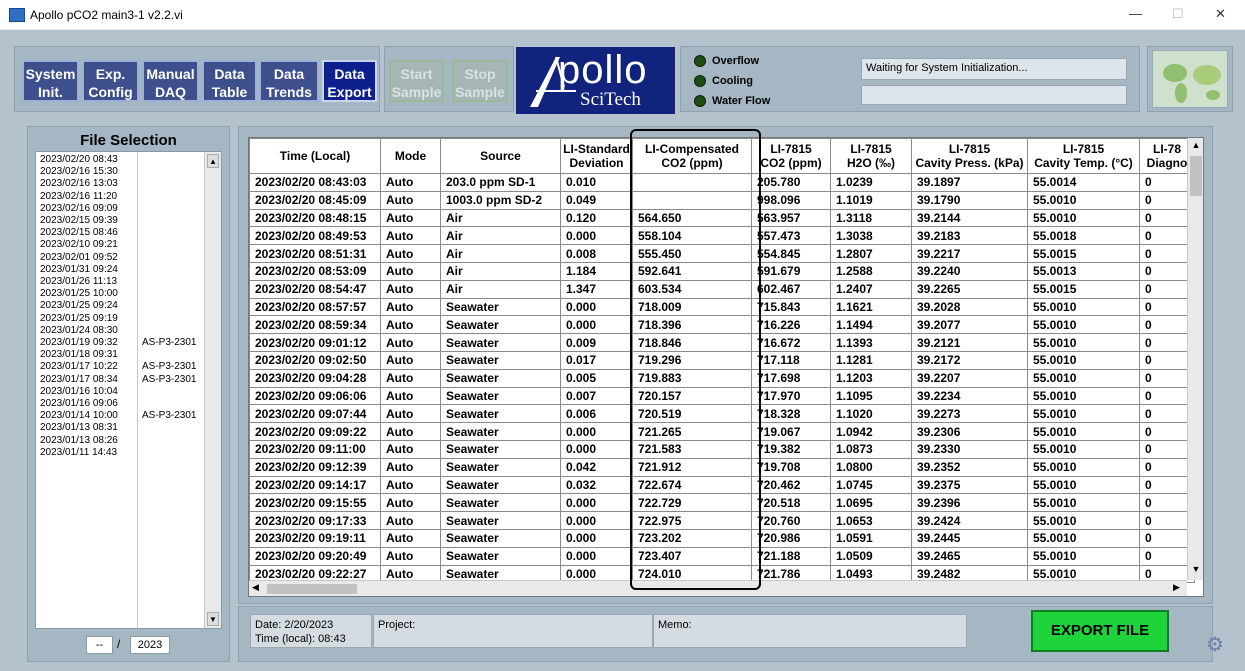 The image size is (1245, 671). What do you see at coordinates (1215, 644) in the screenshot?
I see `gear-icon: ⚙` at bounding box center [1215, 644].